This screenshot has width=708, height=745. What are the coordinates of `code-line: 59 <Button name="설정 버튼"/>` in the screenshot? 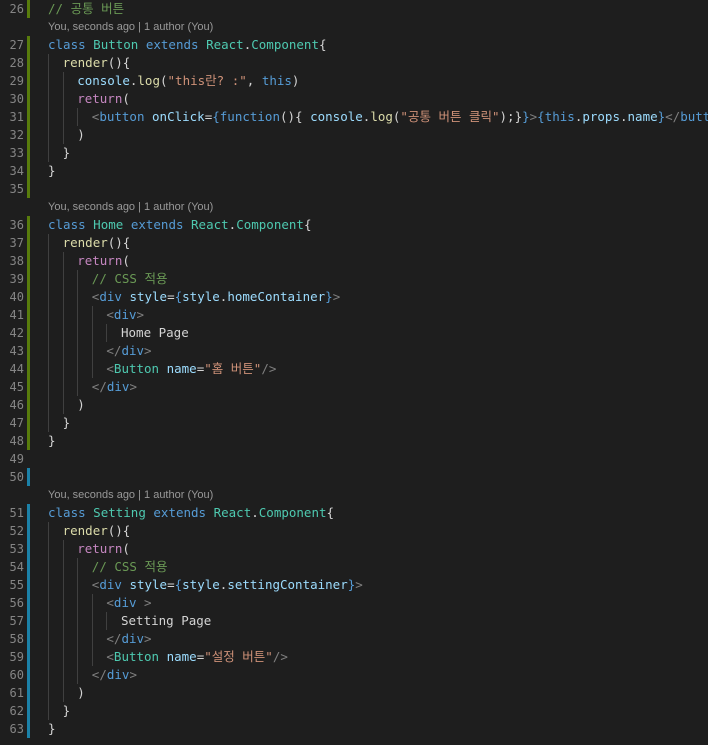 It's located at (354, 657).